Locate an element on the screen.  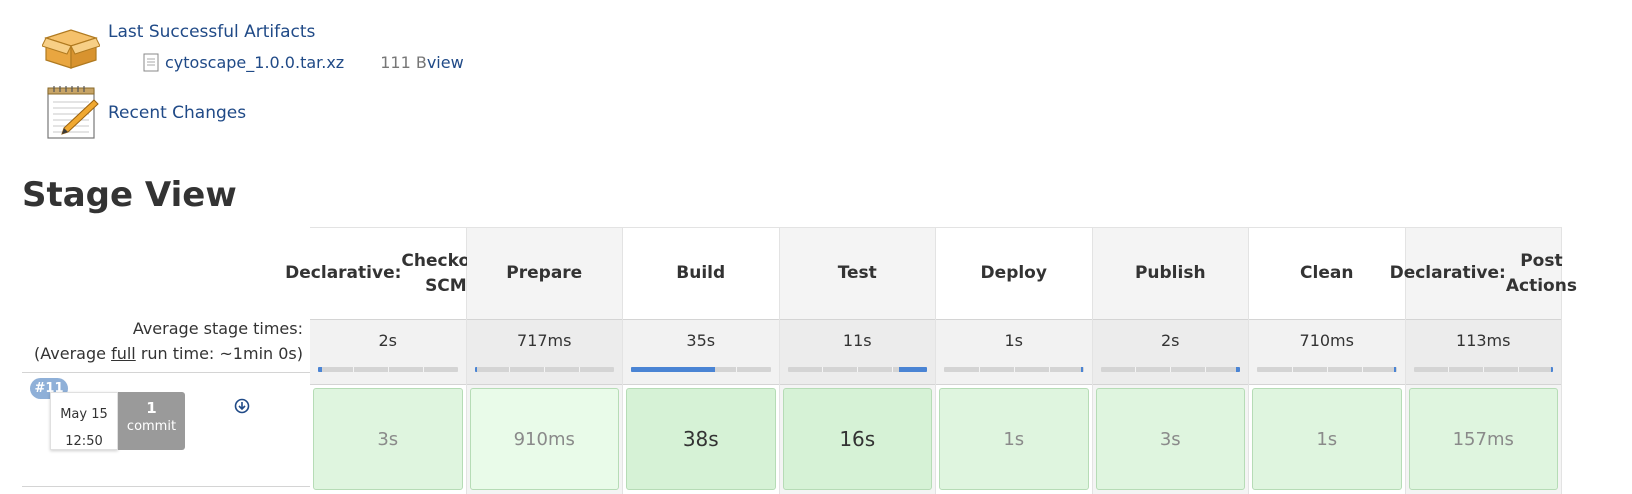
stage-column: Publish 2s 3s is located at coordinates (1170, 360).